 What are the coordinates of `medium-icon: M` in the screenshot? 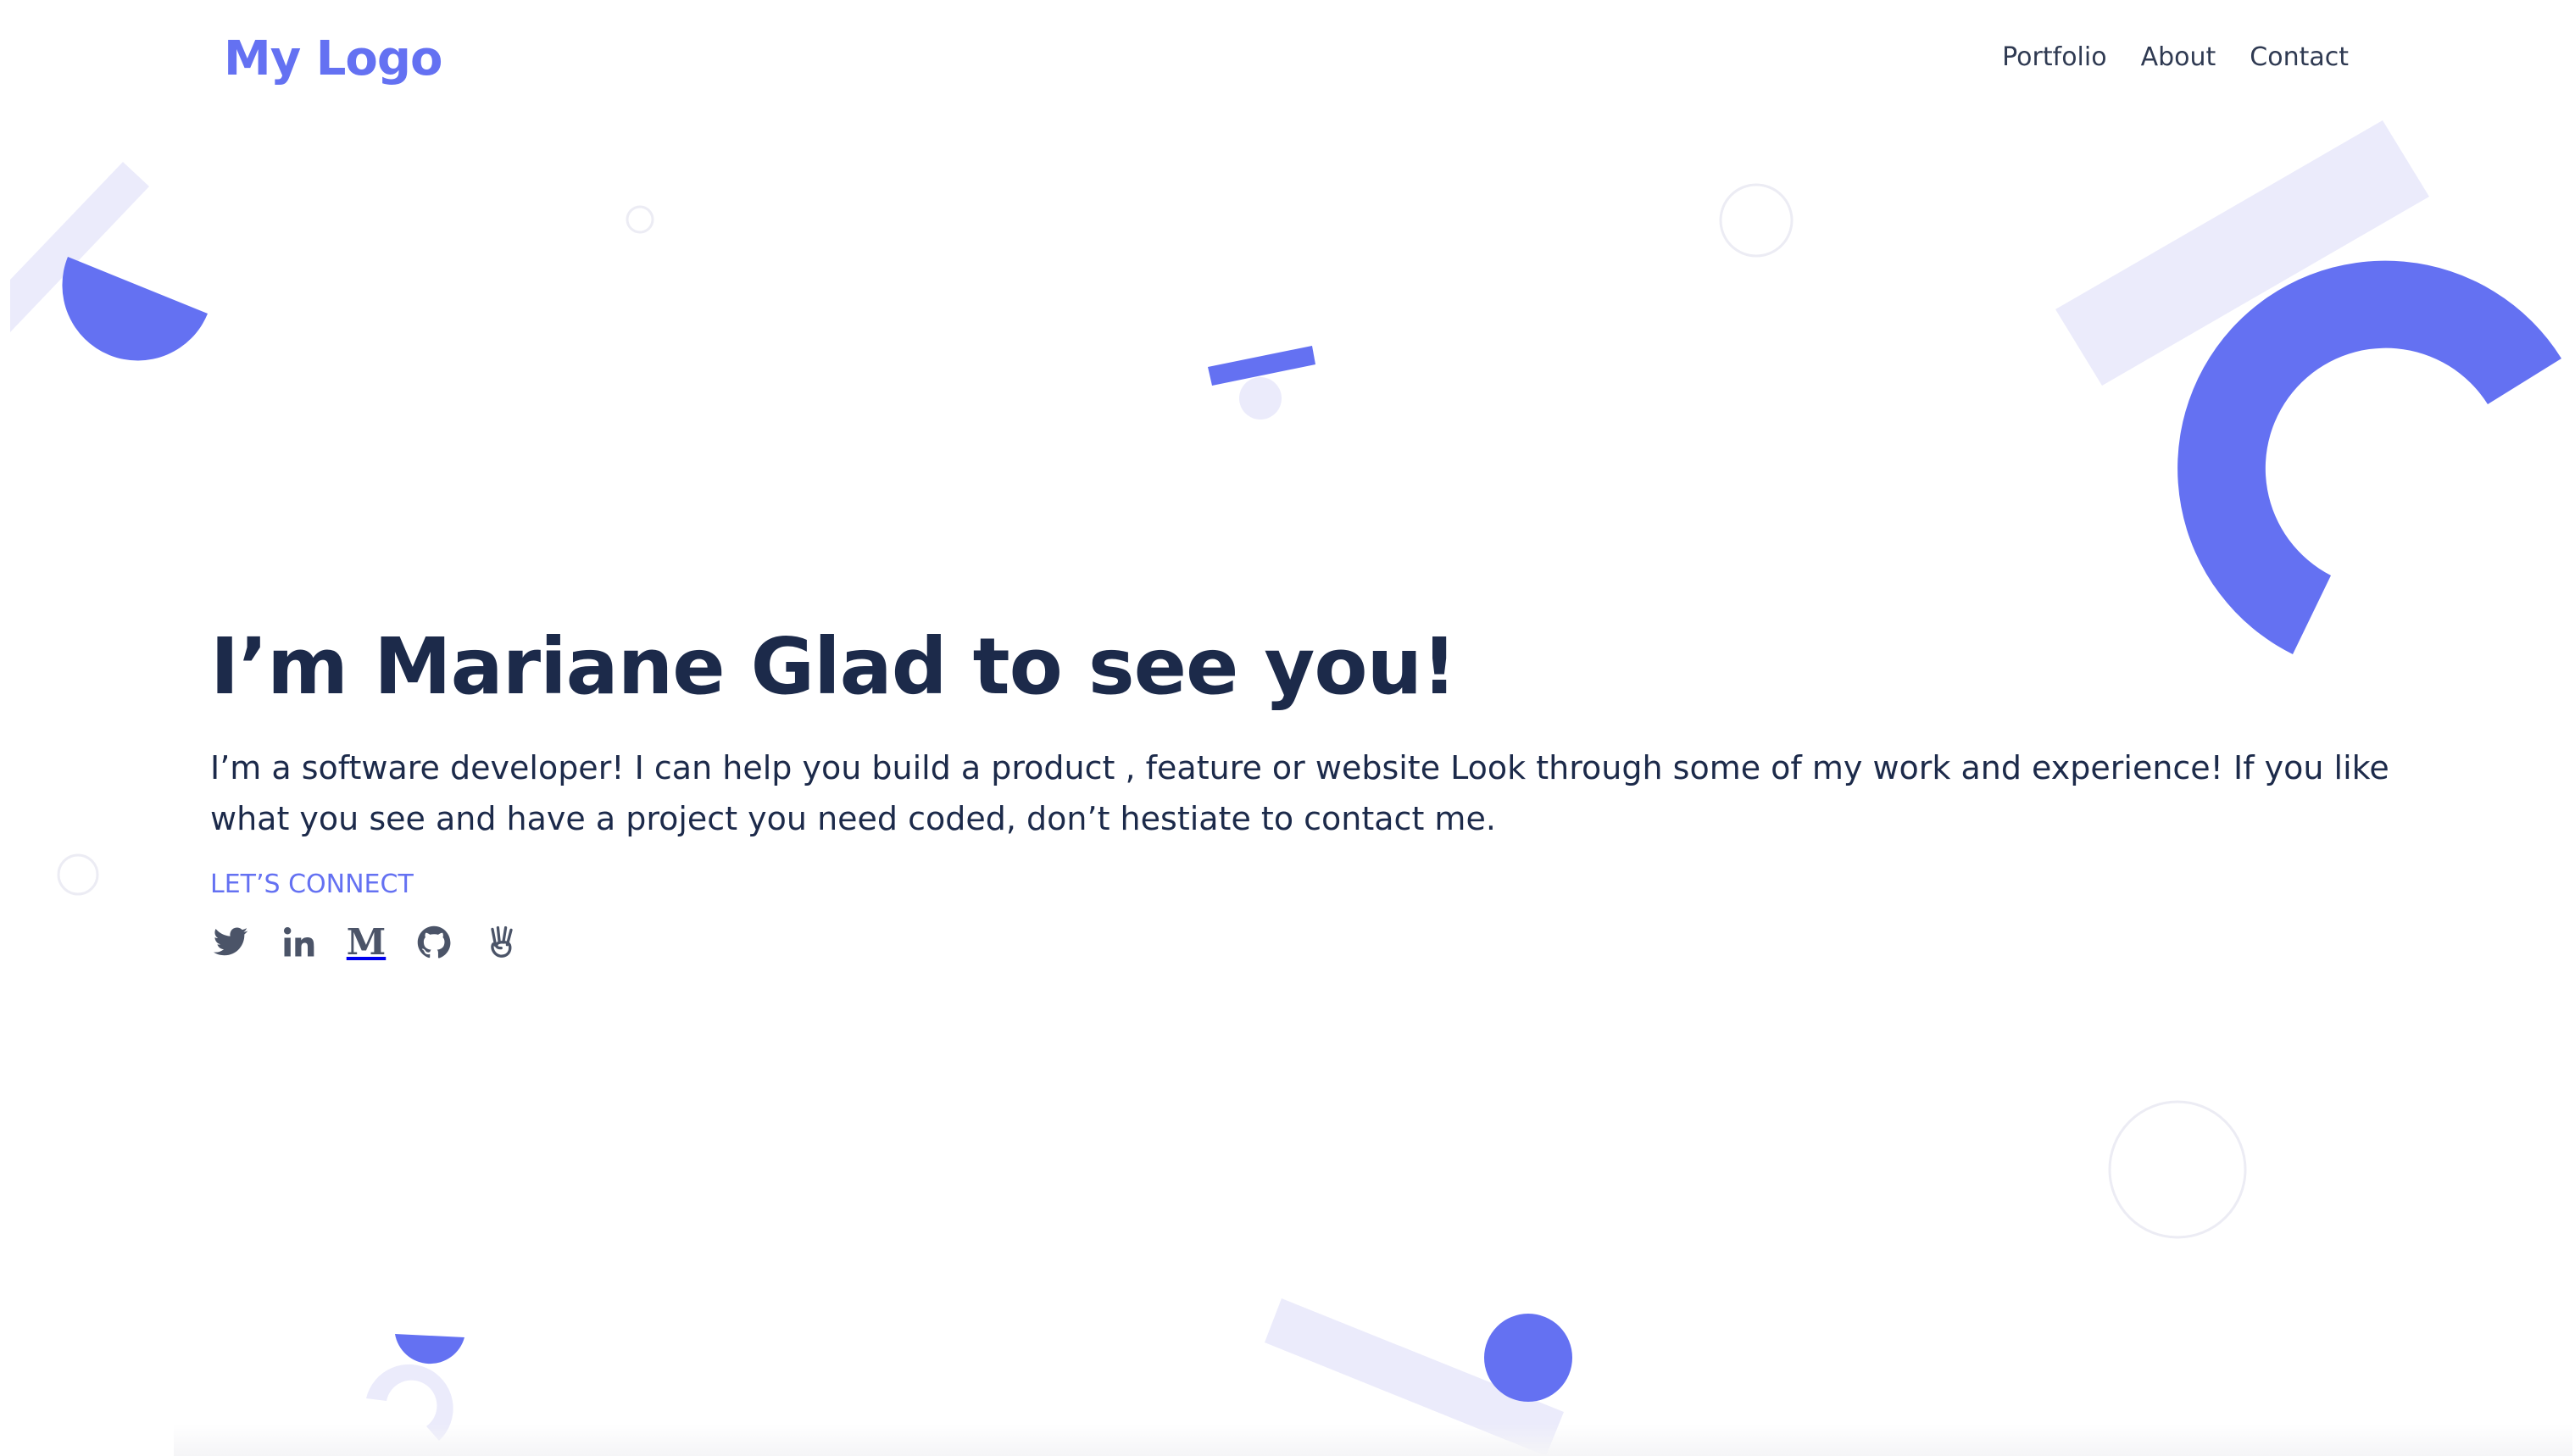 It's located at (366, 942).